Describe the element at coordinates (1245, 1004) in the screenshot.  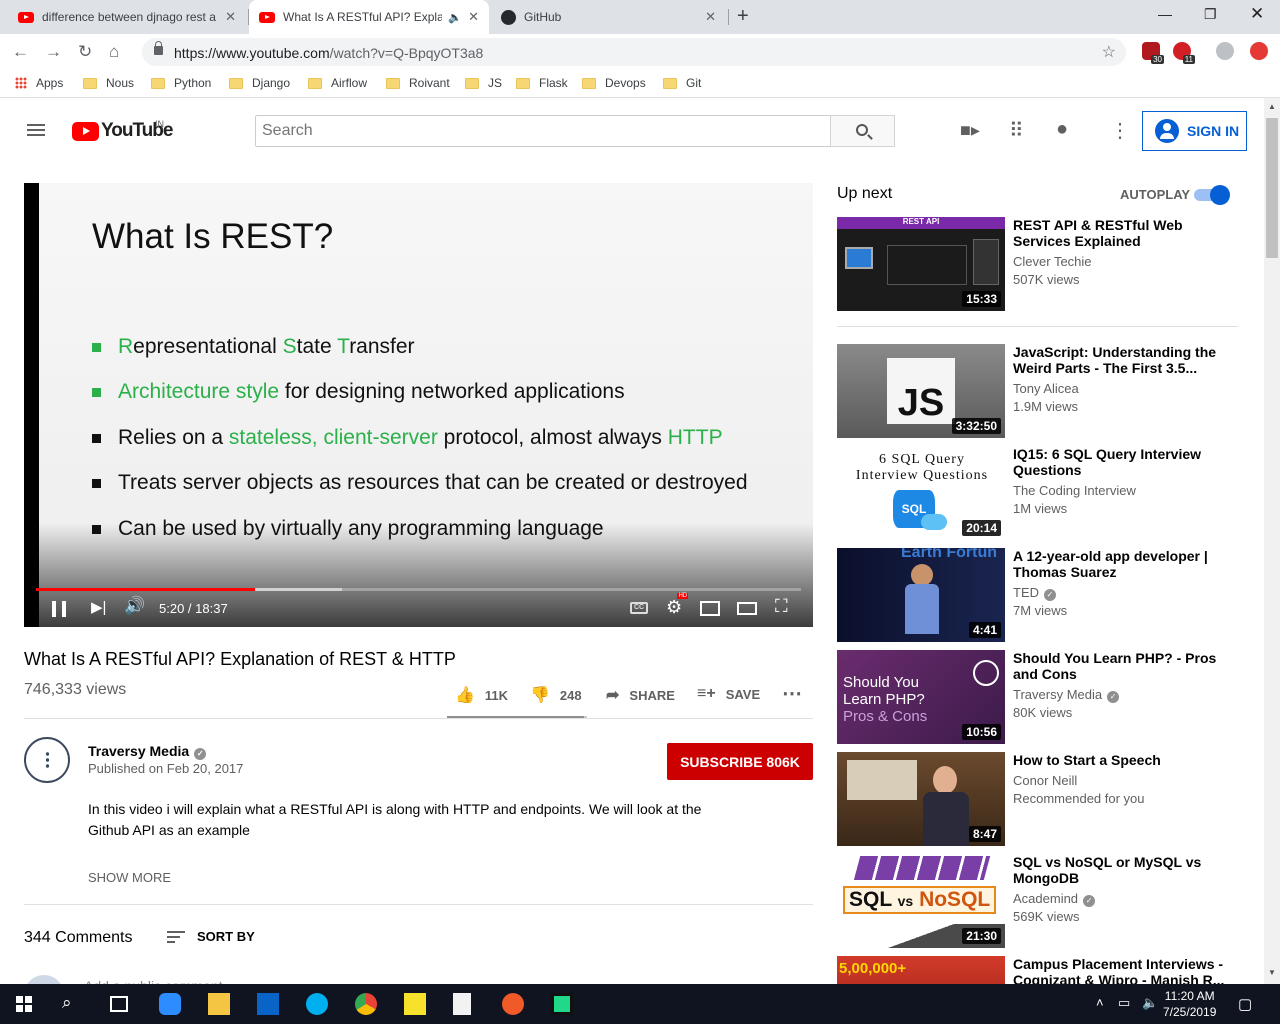
I see `notifications-icon: ▢` at that location.